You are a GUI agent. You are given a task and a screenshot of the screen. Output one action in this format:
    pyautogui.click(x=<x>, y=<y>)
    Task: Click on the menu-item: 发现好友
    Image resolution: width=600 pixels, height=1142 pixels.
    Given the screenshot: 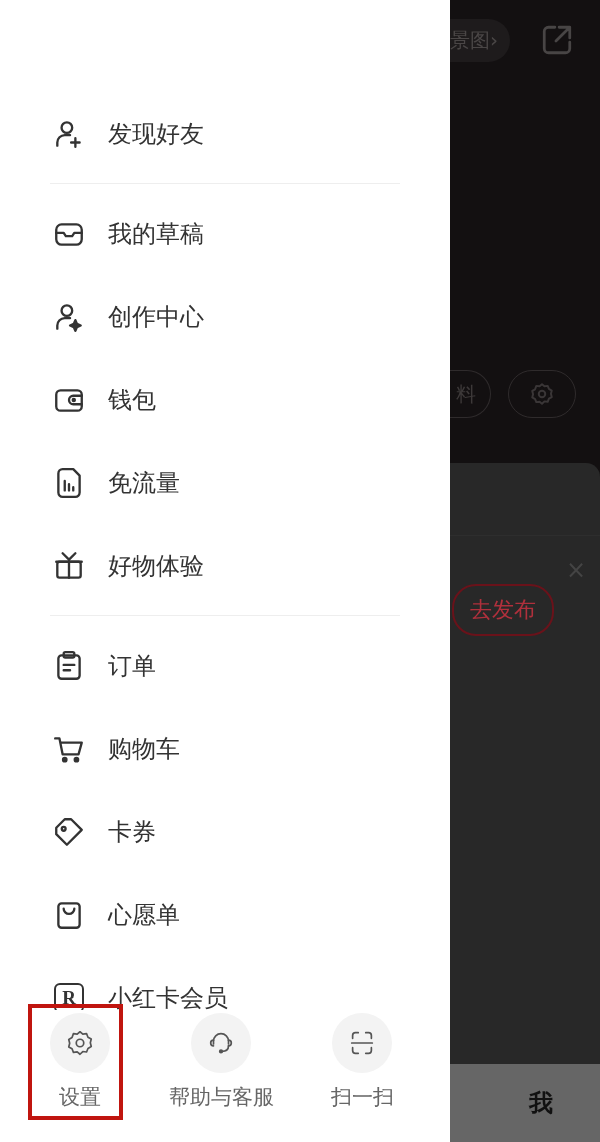 What is the action you would take?
    pyautogui.click(x=156, y=133)
    